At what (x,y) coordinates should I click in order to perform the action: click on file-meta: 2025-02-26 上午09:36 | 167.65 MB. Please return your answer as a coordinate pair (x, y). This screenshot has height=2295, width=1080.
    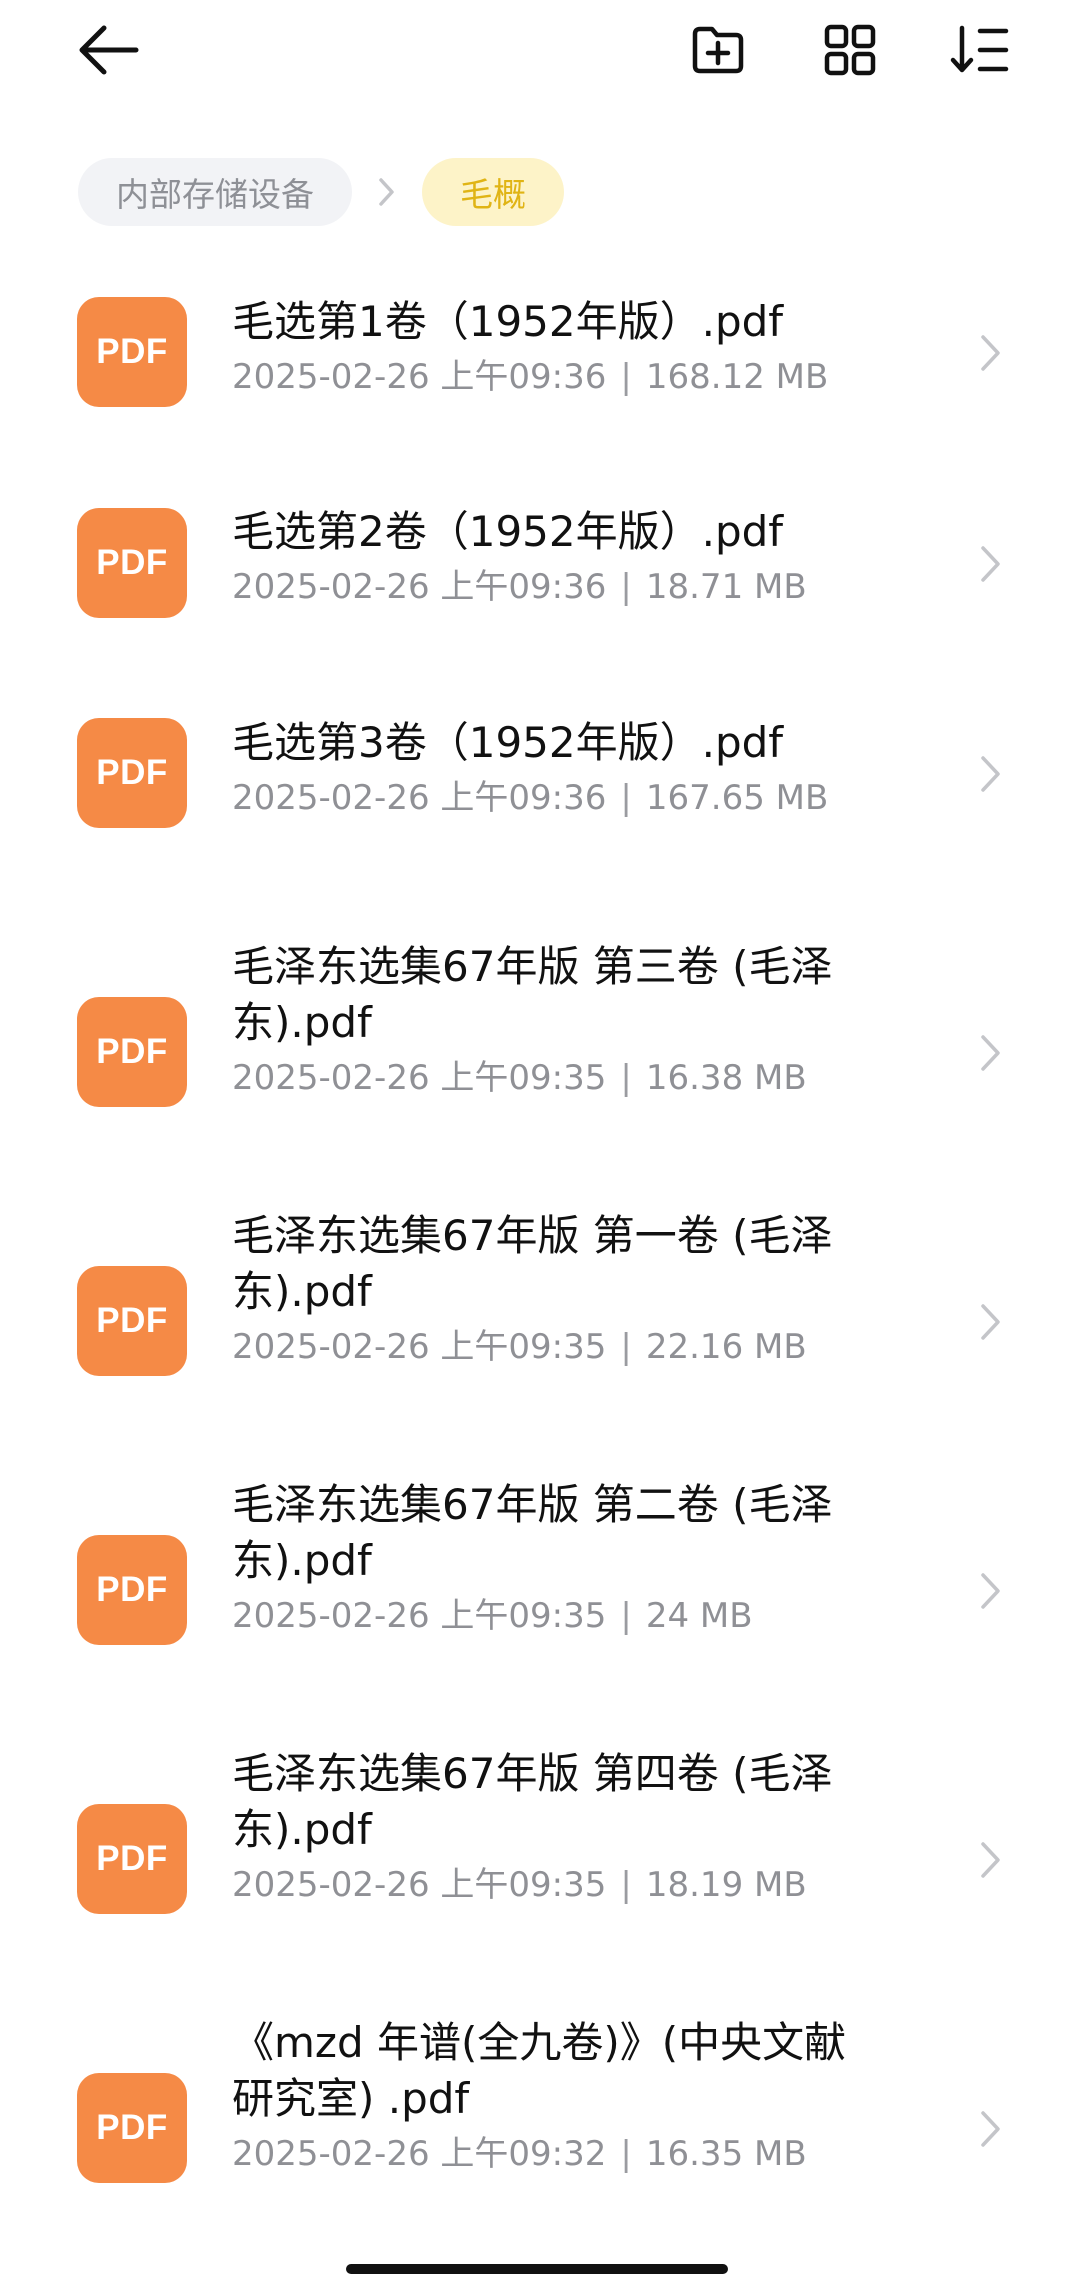
    Looking at the image, I should click on (552, 798).